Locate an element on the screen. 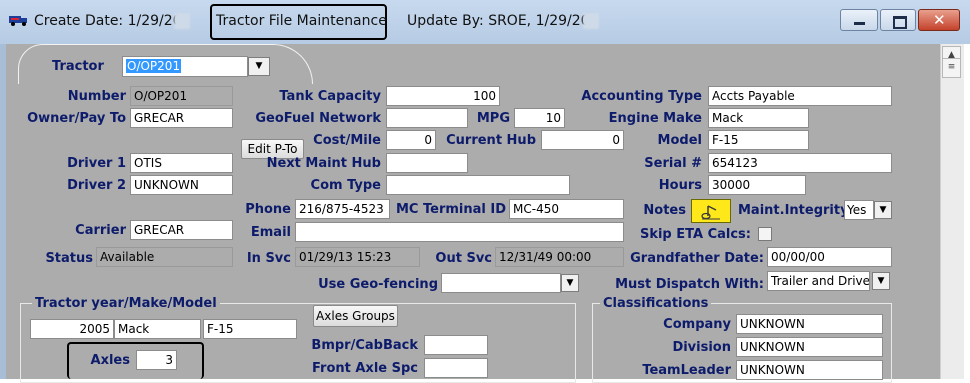 The width and height of the screenshot is (970, 383). mpg-label: MPG is located at coordinates (493, 118).